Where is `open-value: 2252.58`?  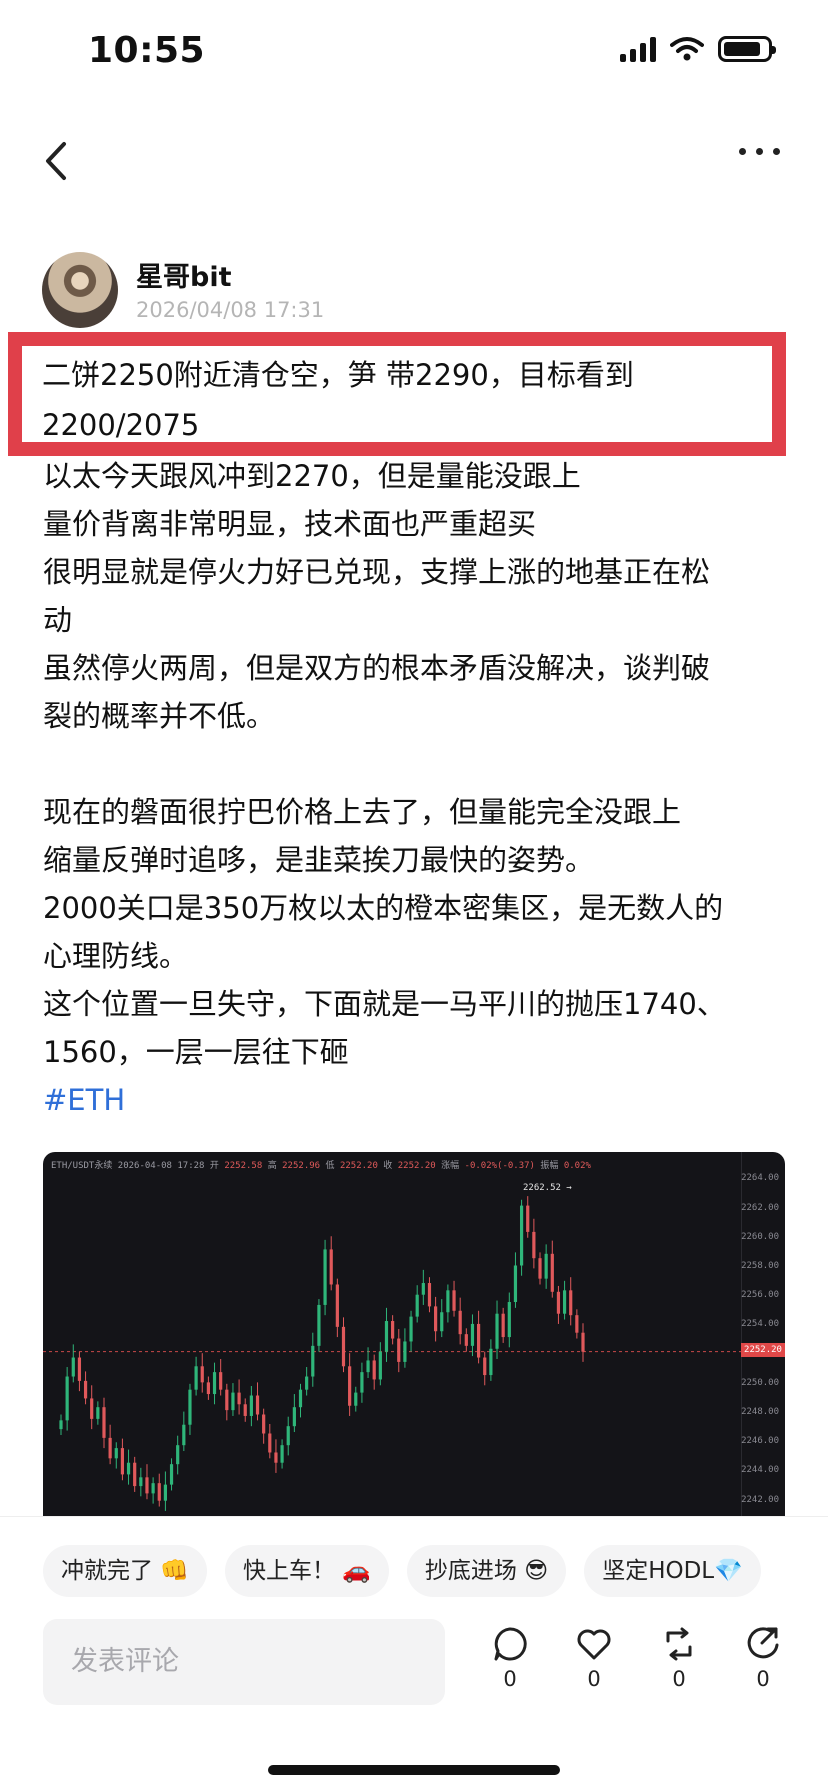
open-value: 2252.58 is located at coordinates (243, 1166).